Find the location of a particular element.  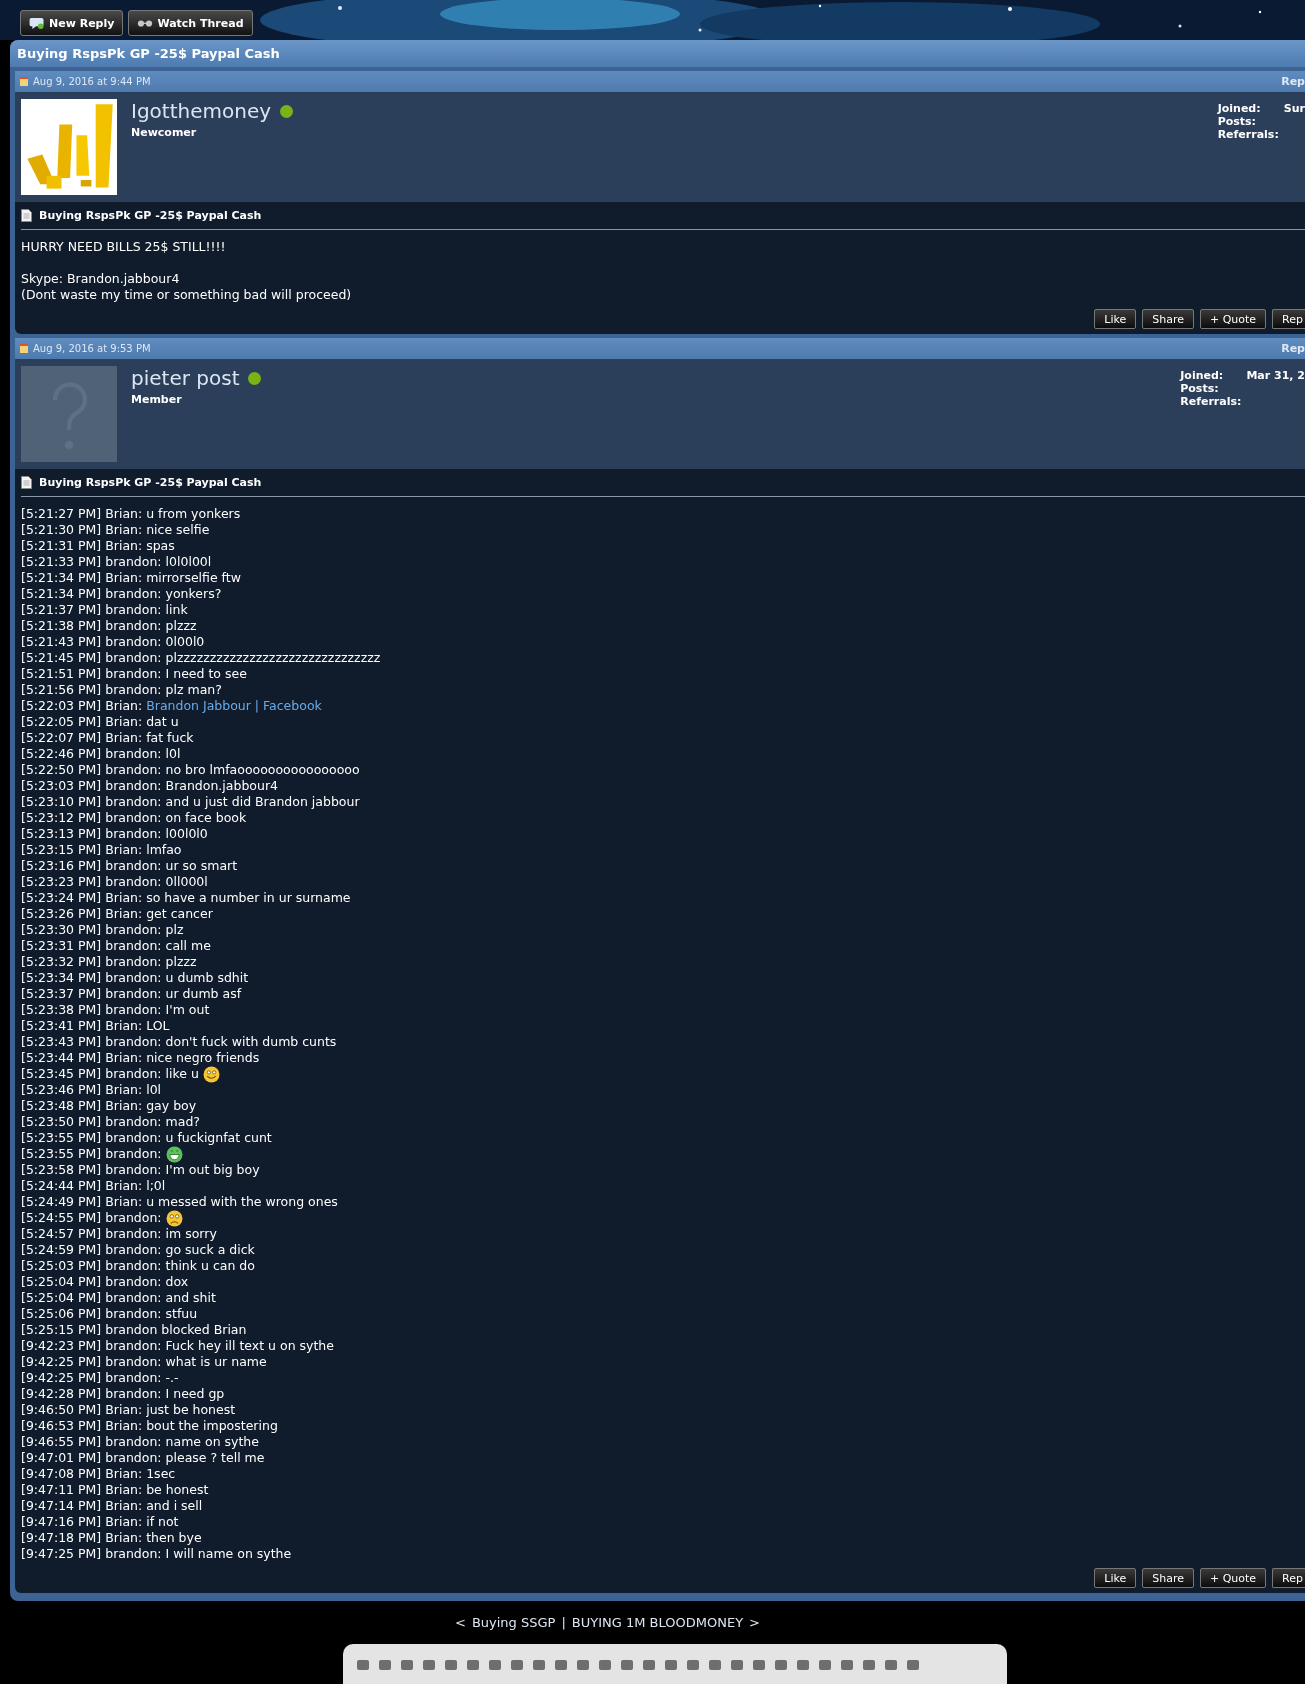

message-line: [5:23:50 PM] brandon: mad? is located at coordinates (110, 1122).